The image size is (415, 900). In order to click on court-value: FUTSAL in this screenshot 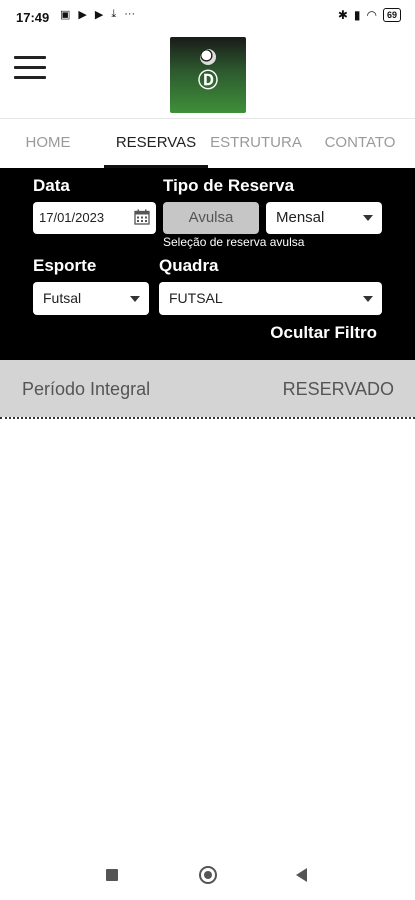, I will do `click(196, 298)`.